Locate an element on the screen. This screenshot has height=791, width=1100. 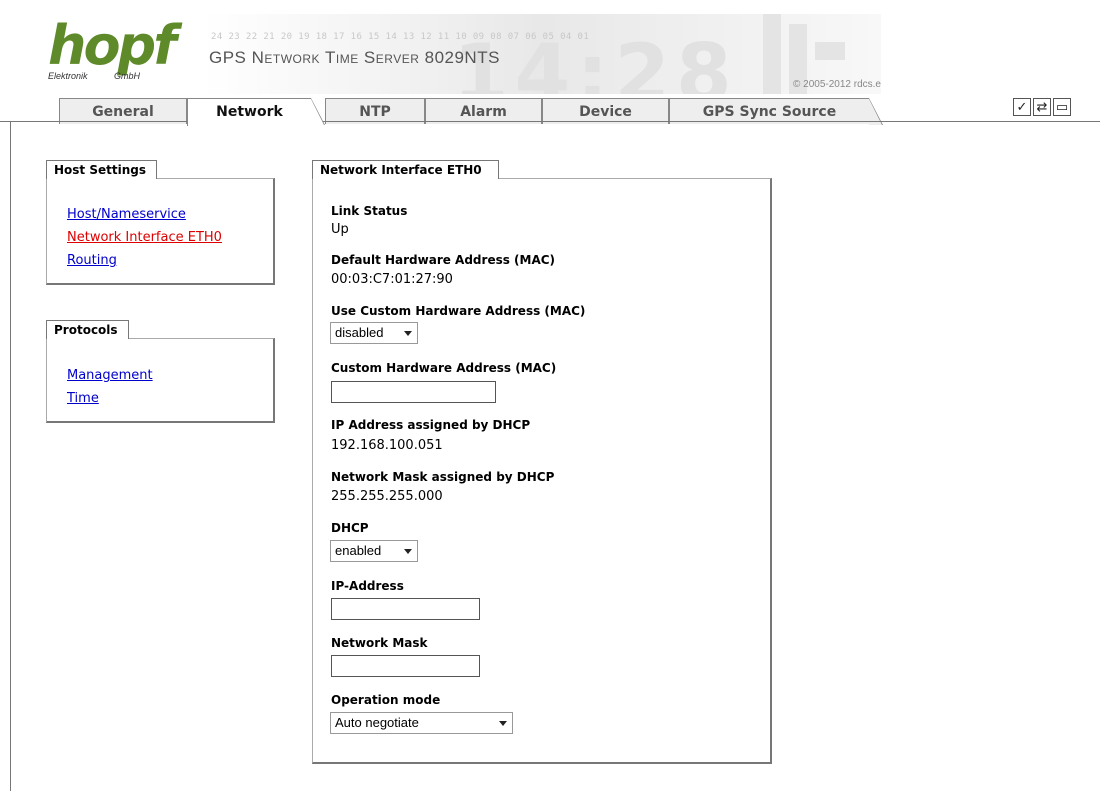
copyright-link: rdcs.eu is located at coordinates (867, 84).